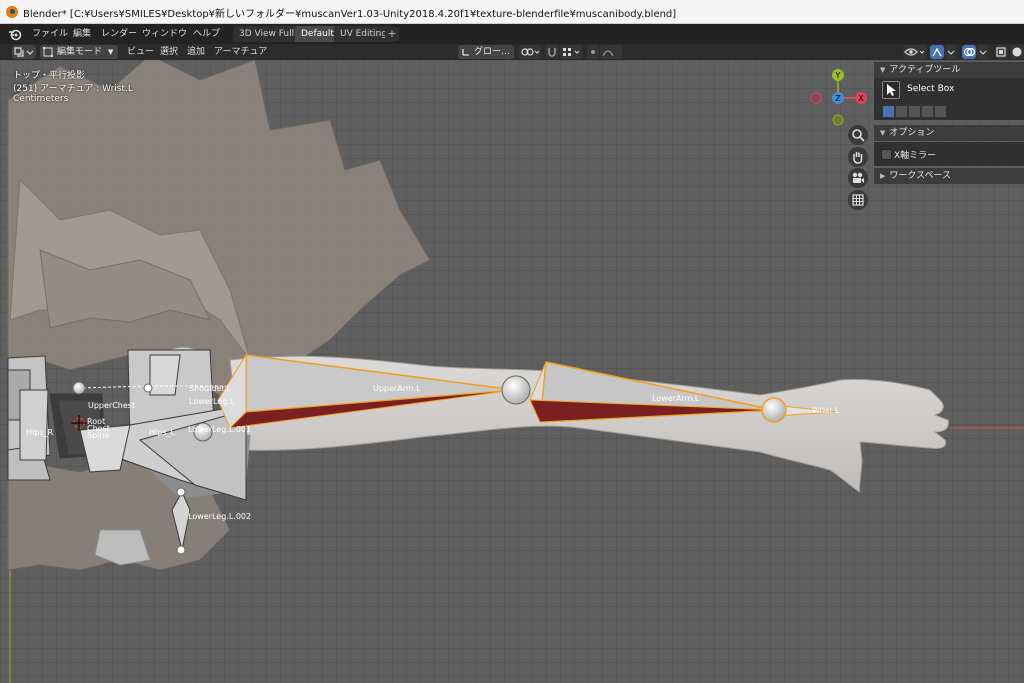  What do you see at coordinates (196, 52) in the screenshot?
I see `menu-add: 追加` at bounding box center [196, 52].